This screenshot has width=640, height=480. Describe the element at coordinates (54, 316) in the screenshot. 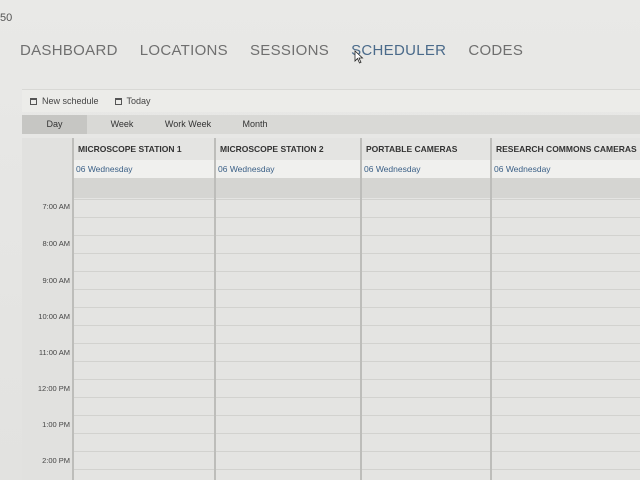

I see `time-label: 10:00 AM` at that location.